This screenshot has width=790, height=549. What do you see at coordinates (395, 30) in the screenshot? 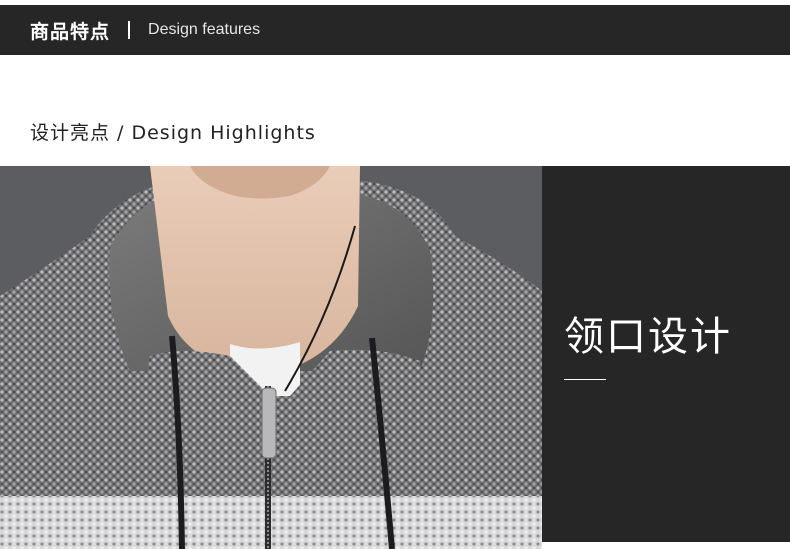
I see `header-bar: 商品特点 Design features` at bounding box center [395, 30].